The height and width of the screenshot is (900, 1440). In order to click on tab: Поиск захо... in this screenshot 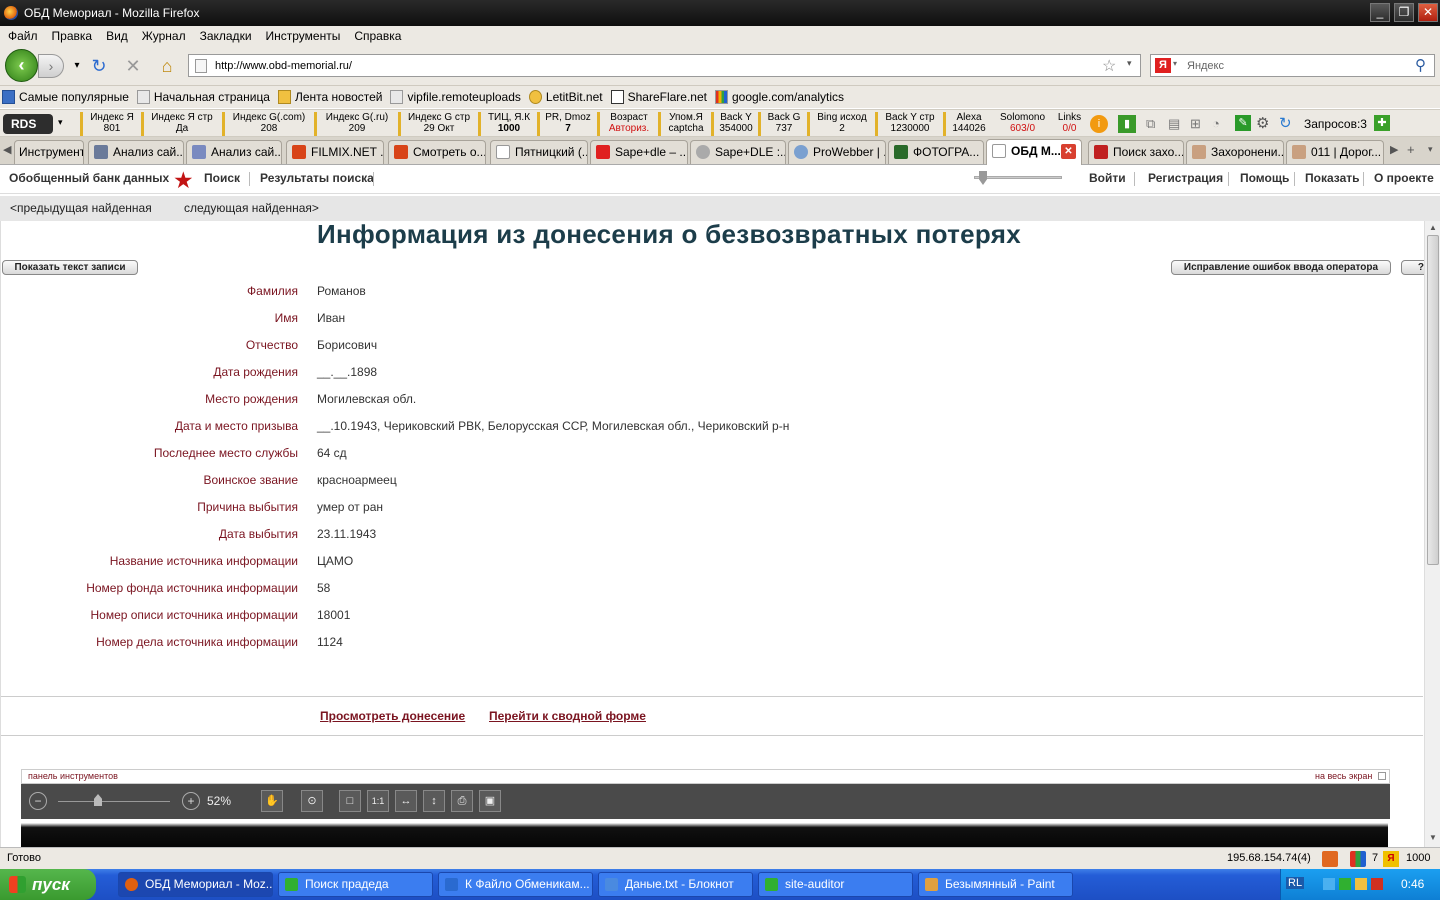, I will do `click(1136, 152)`.